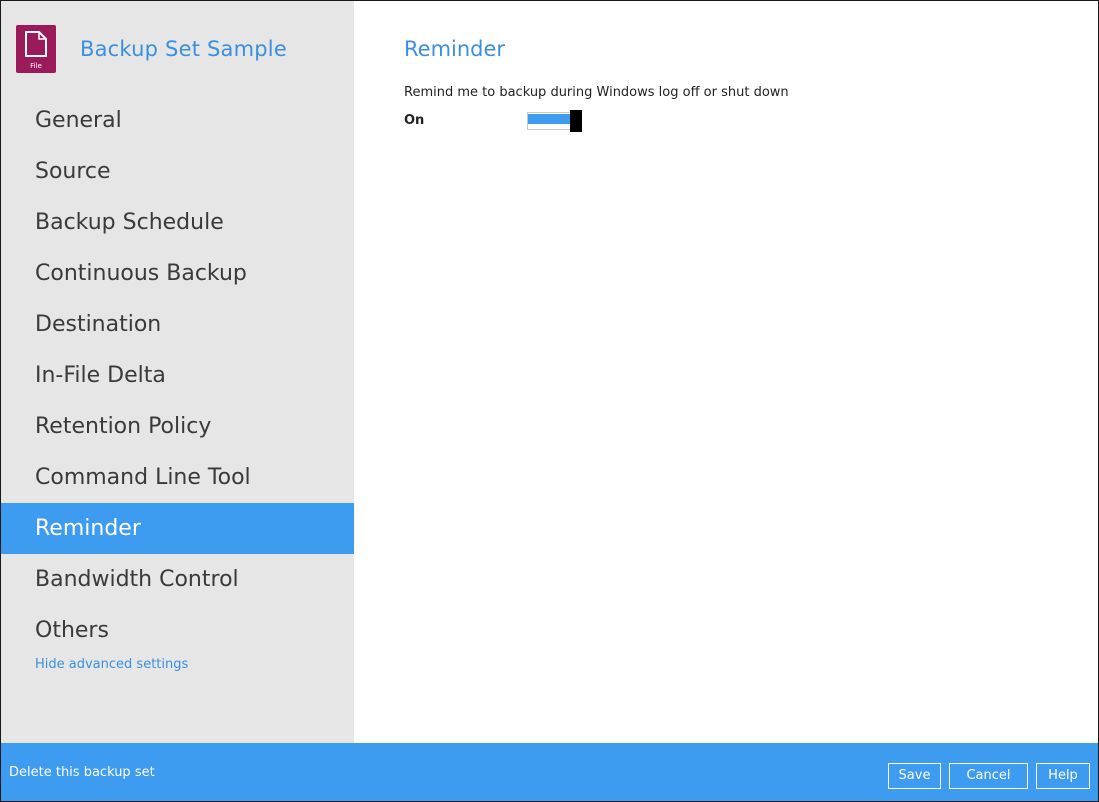  I want to click on reminder-toggle, so click(554, 121).